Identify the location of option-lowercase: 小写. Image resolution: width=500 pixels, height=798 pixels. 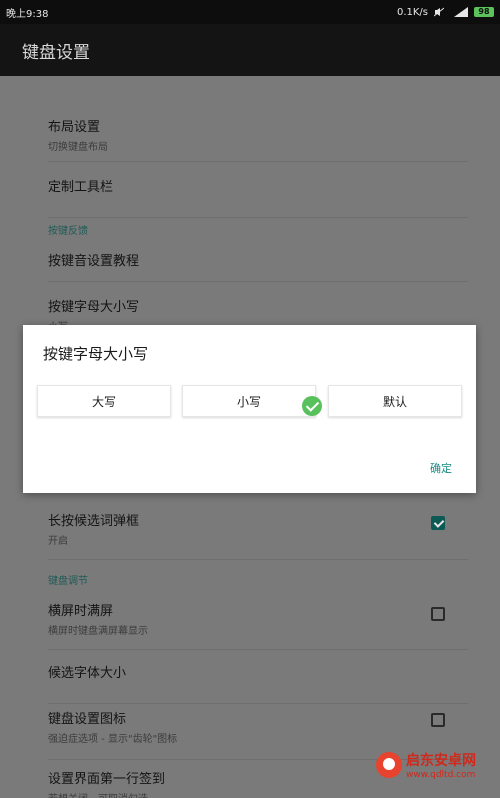
(249, 401).